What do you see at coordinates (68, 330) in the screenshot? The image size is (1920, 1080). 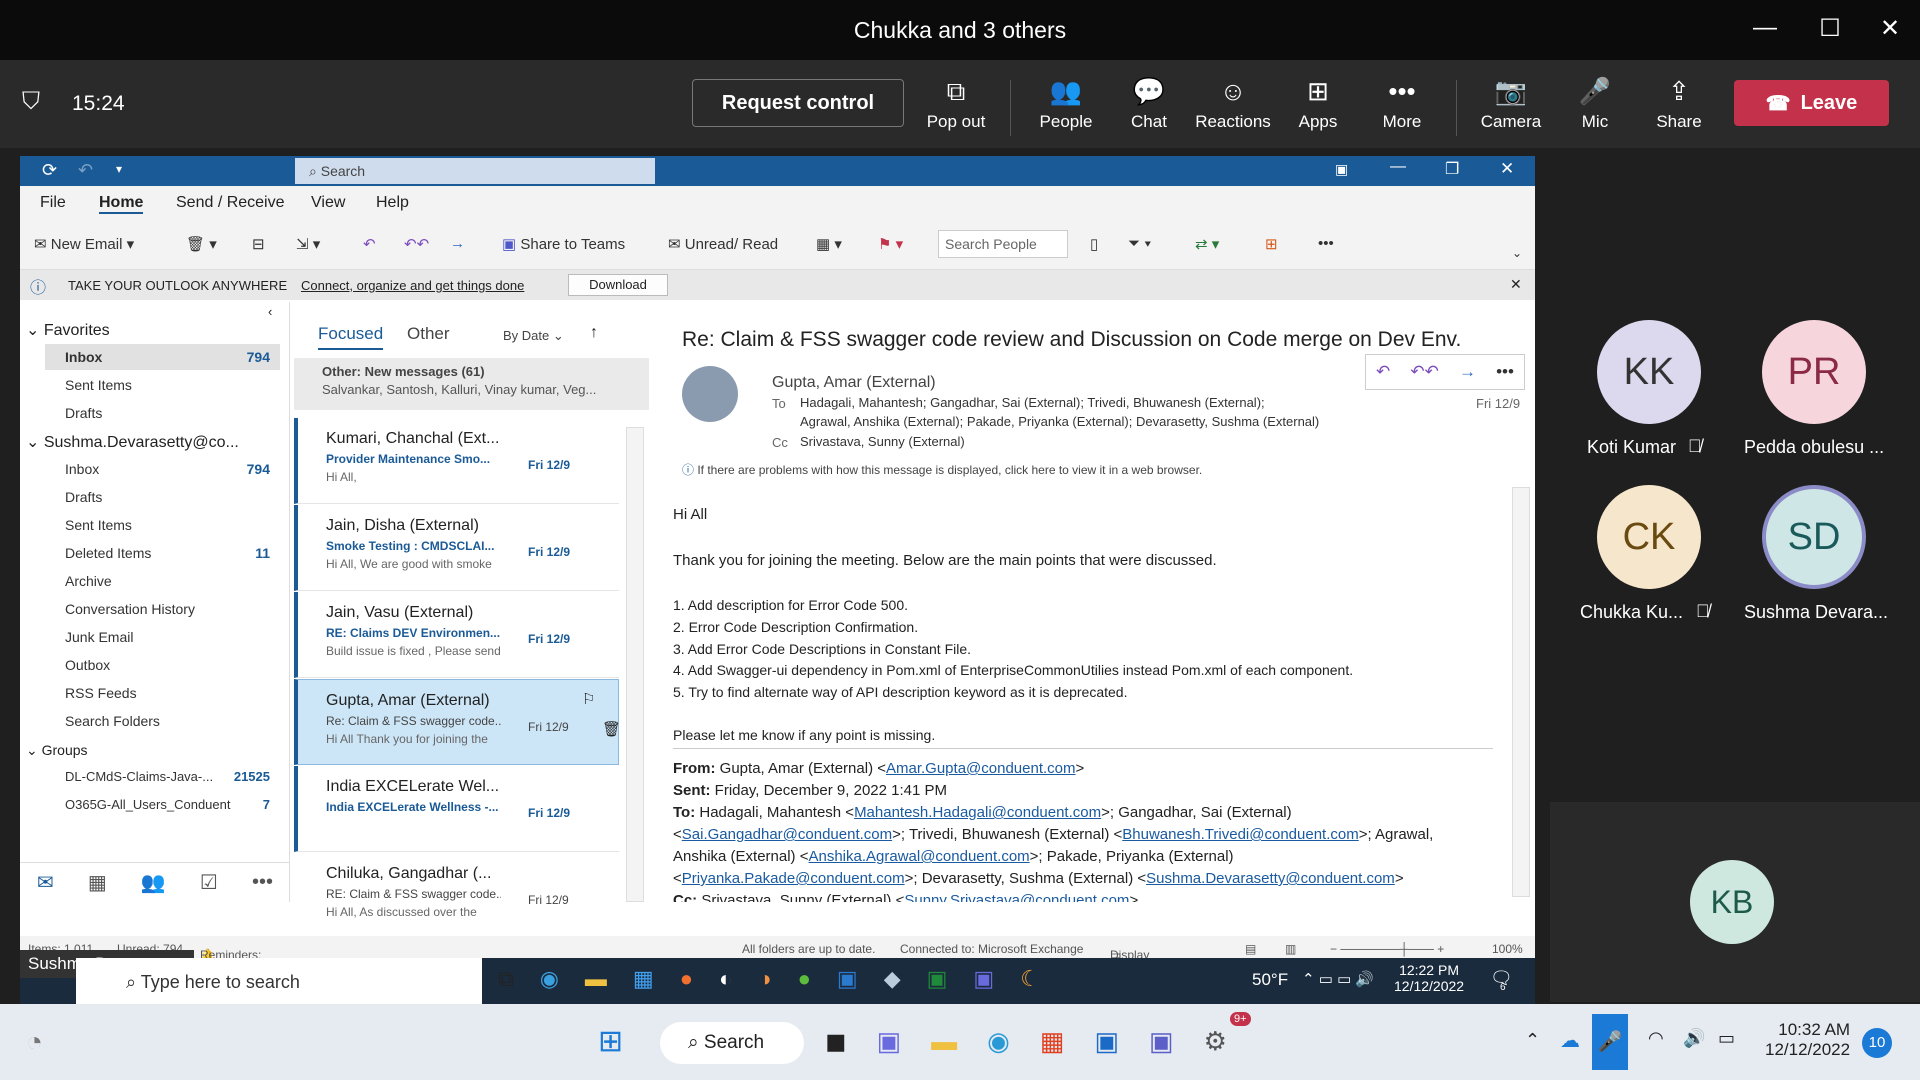 I see `favorites-header: ⌄ Favorites` at bounding box center [68, 330].